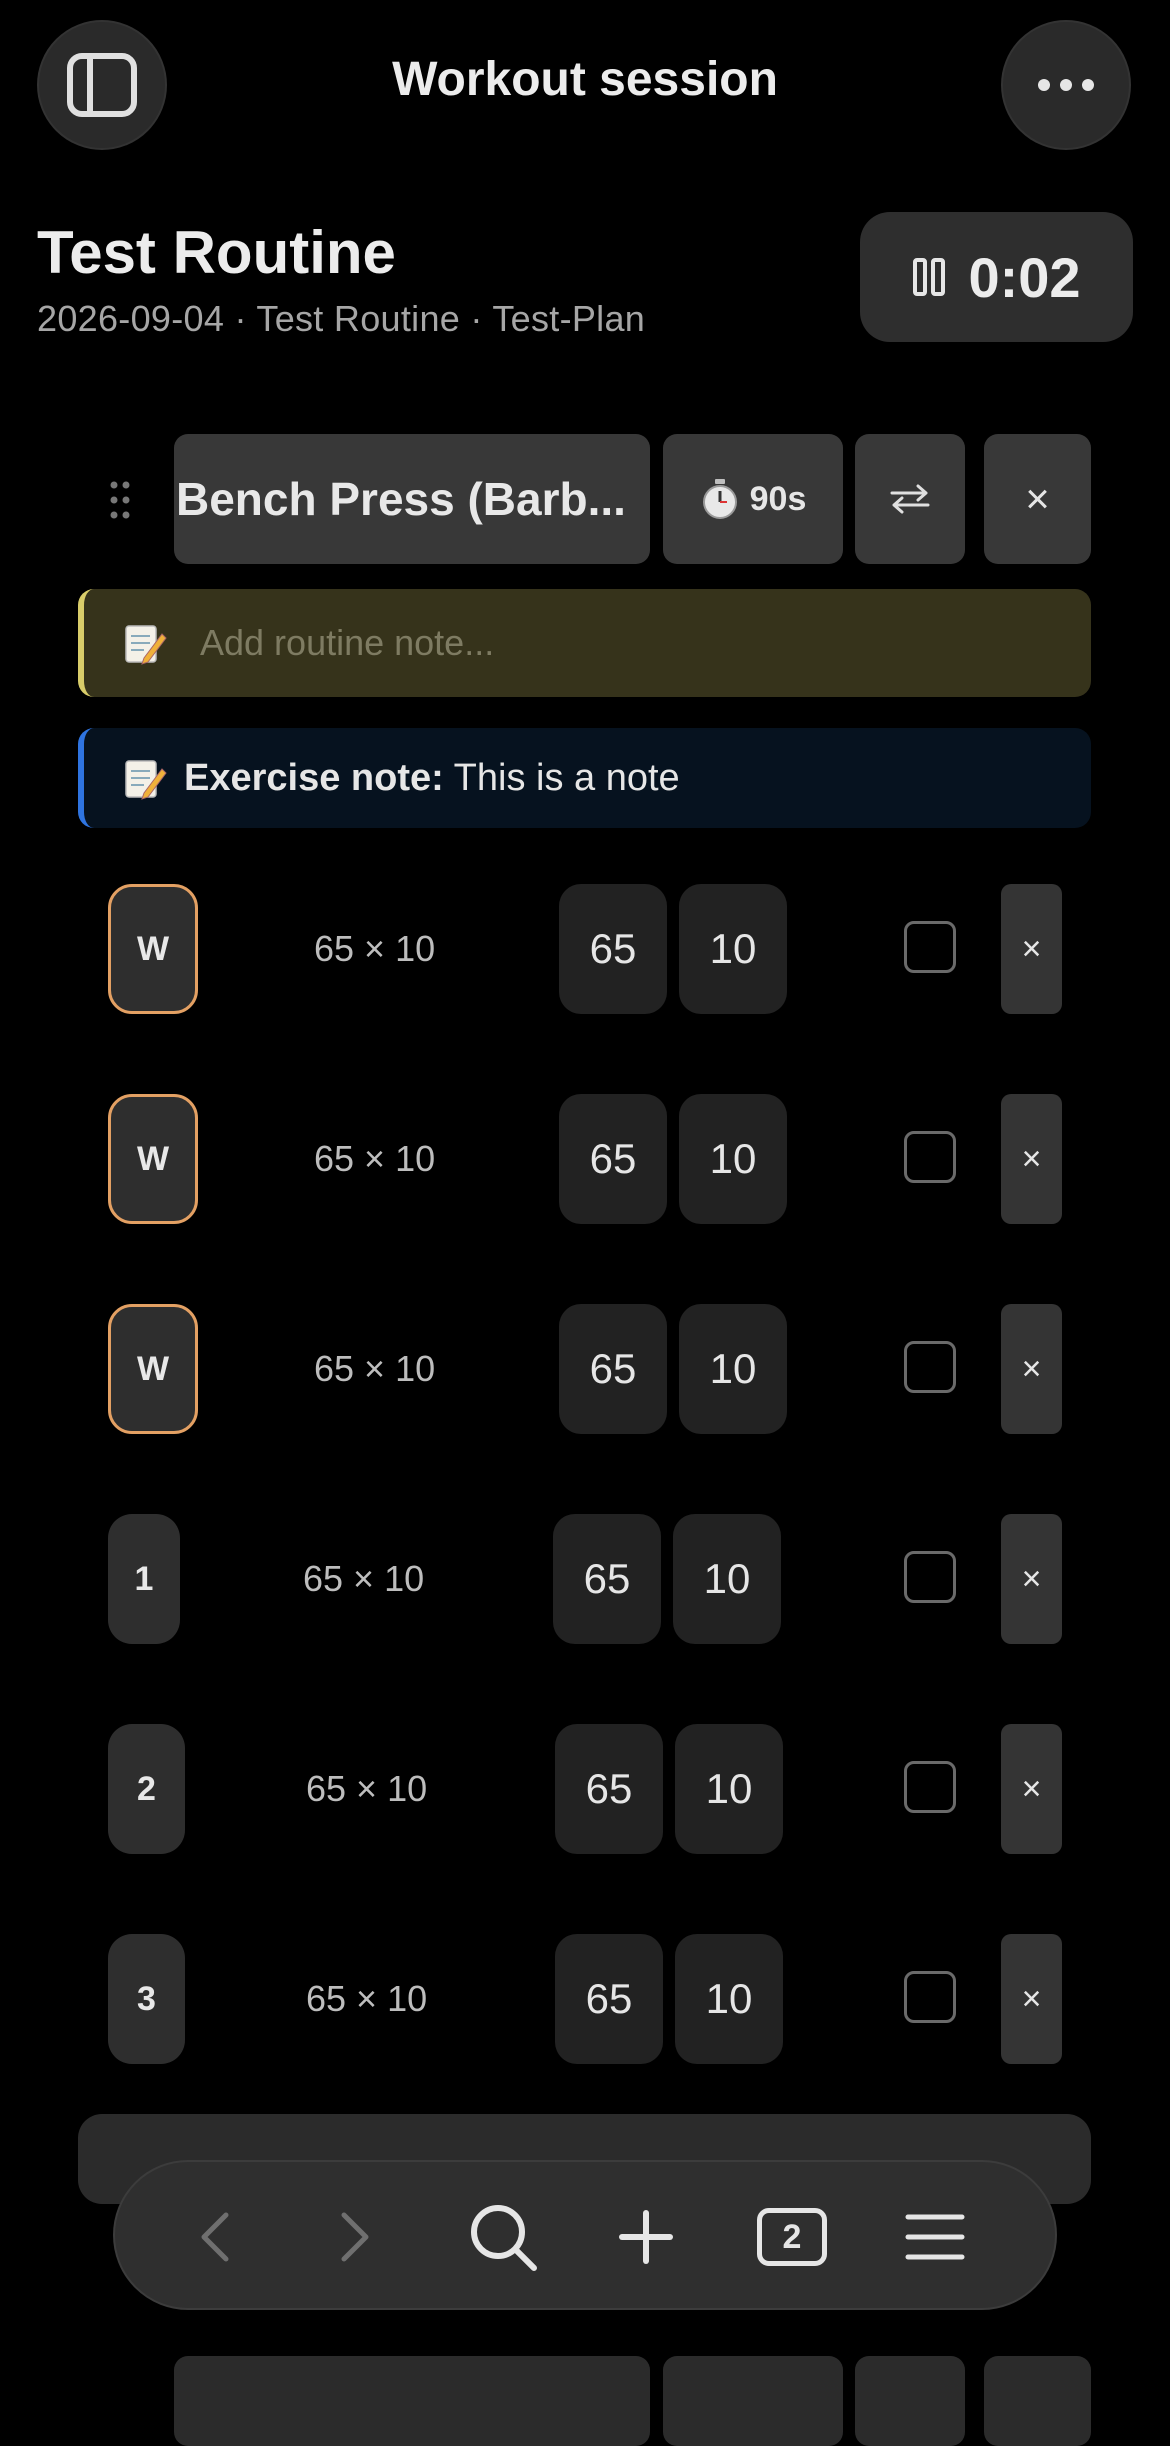  What do you see at coordinates (216, 252) in the screenshot?
I see `routine-title: Test Routine` at bounding box center [216, 252].